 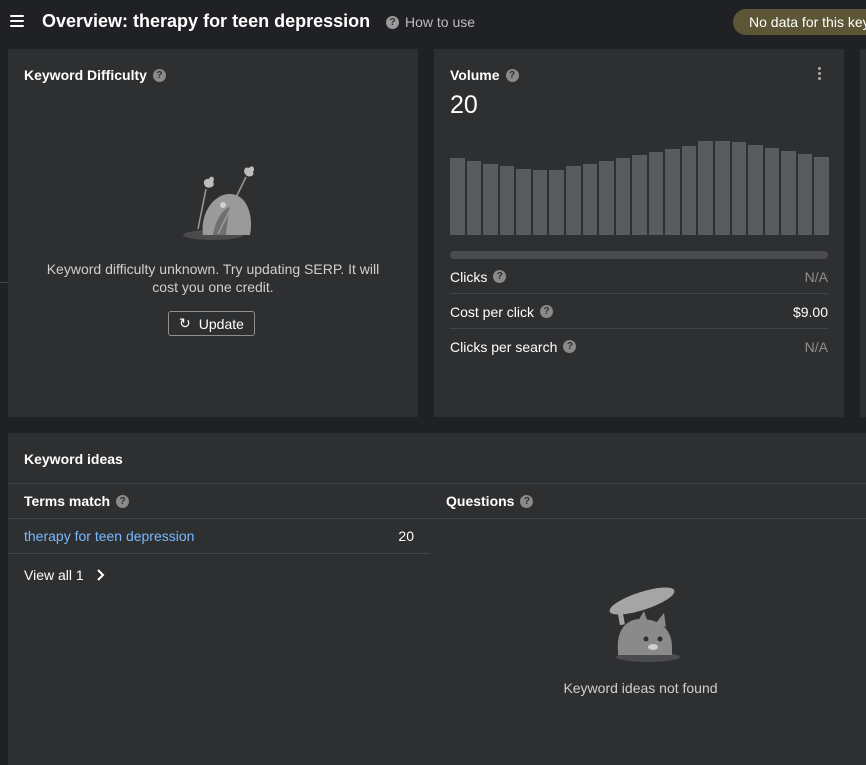 What do you see at coordinates (639, 255) in the screenshot?
I see `volume-progress-bar` at bounding box center [639, 255].